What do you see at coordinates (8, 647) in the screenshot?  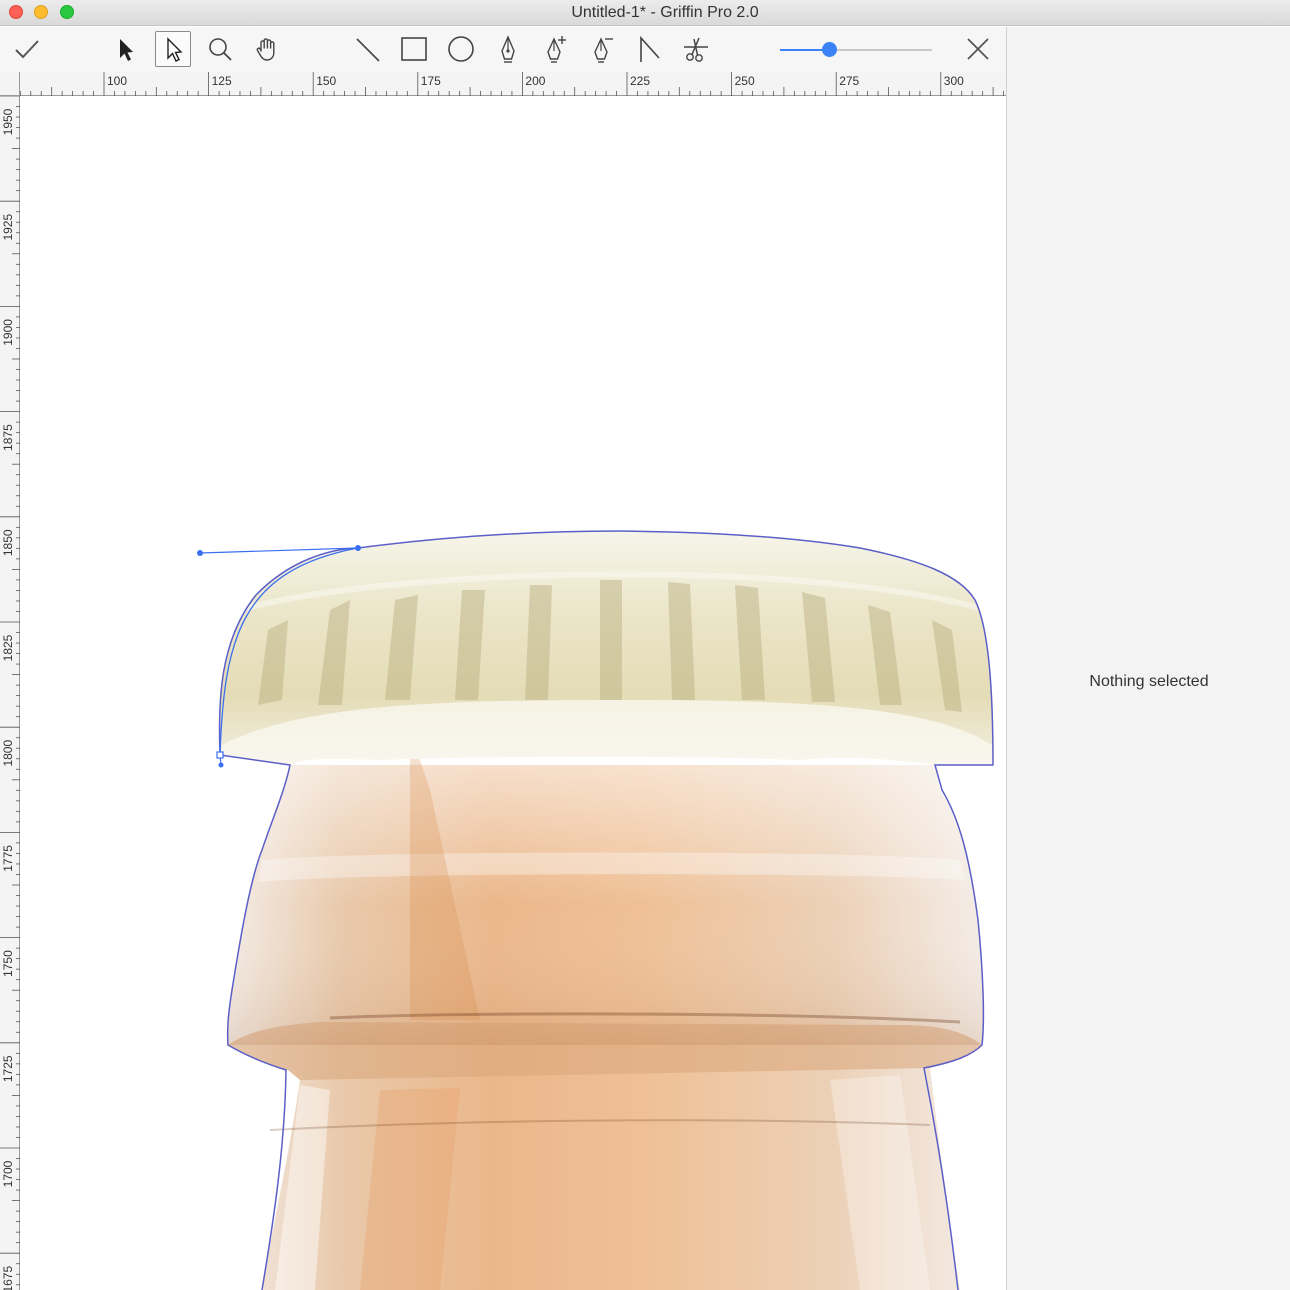 I see `ruler-label: 1825` at bounding box center [8, 647].